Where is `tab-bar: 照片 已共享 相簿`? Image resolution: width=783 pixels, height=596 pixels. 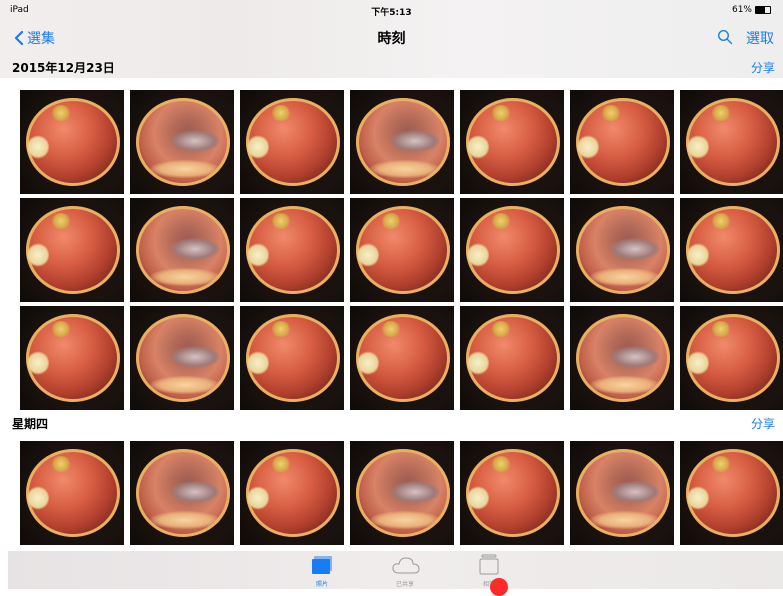
tab-bar: 照片 已共享 相簿 is located at coordinates (395, 570).